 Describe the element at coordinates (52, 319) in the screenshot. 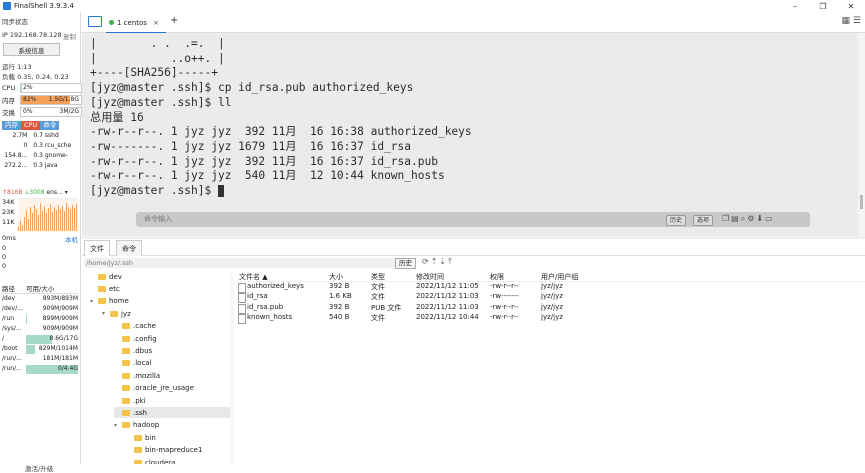

I see `disk-usage: 899M/909M` at that location.